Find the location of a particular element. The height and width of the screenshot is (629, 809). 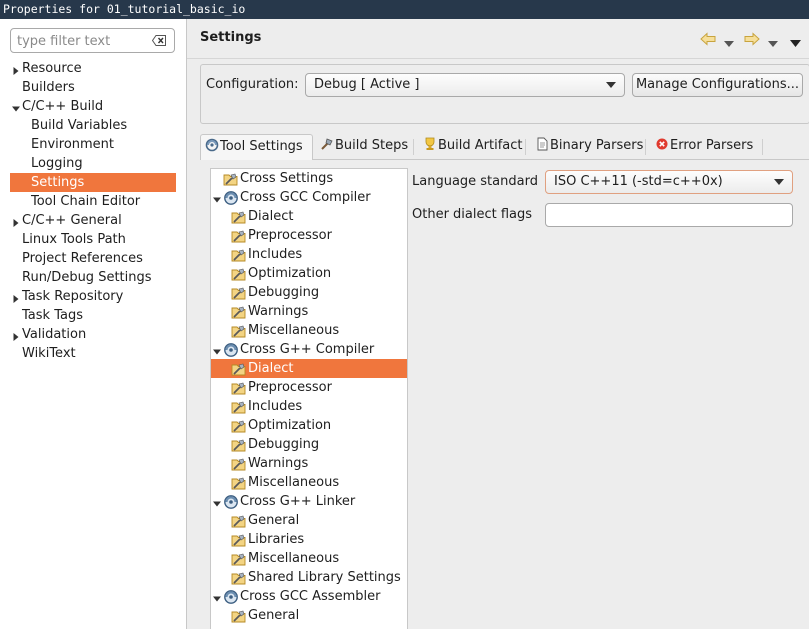

tab-build-artifact: Build Artifact is located at coordinates (471, 147).